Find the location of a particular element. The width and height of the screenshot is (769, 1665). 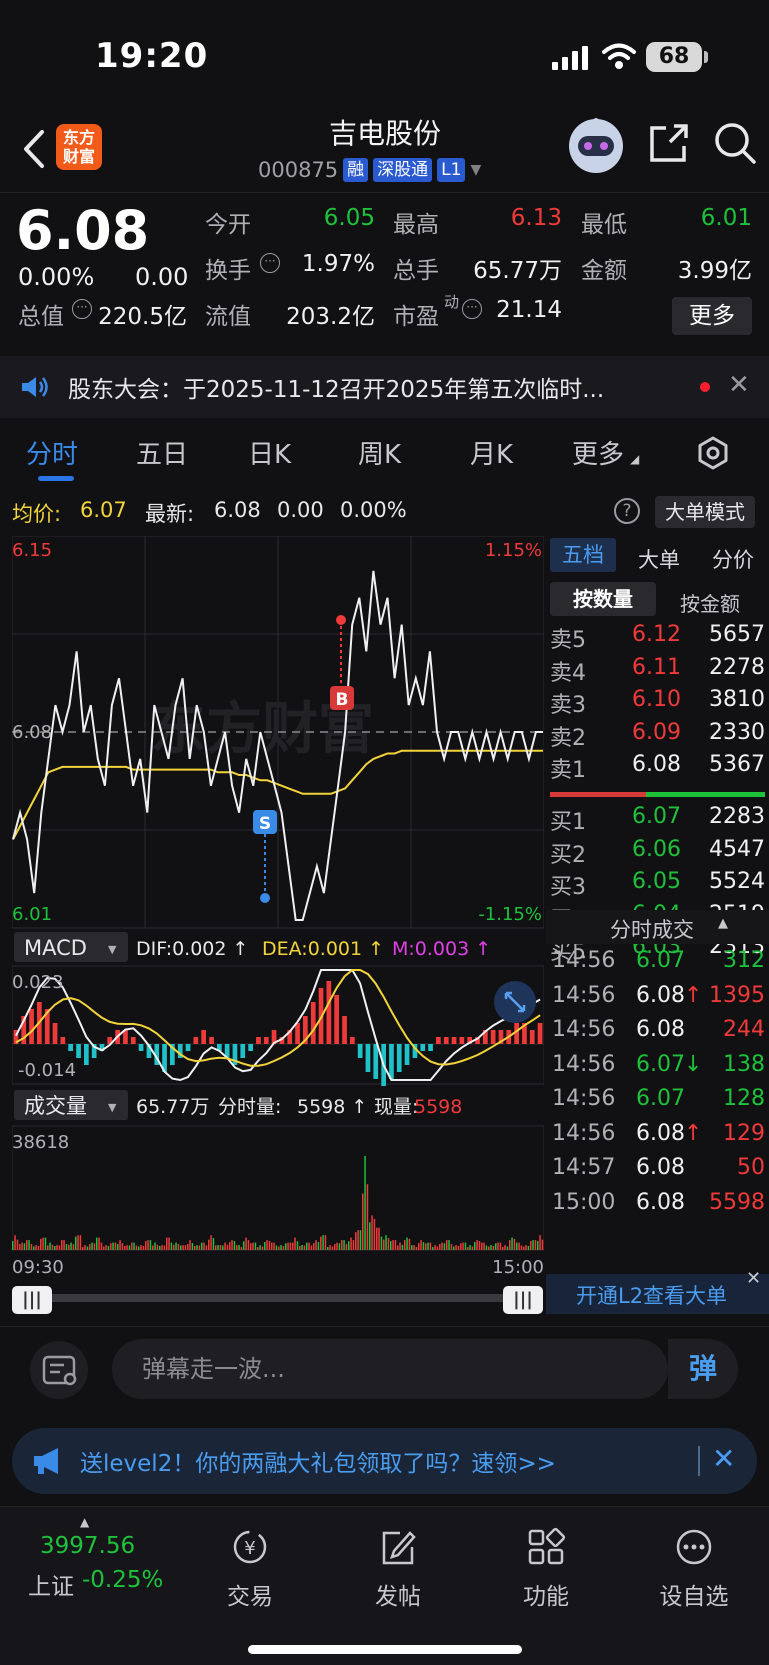

trade-icon: ¥ is located at coordinates (250, 1547).